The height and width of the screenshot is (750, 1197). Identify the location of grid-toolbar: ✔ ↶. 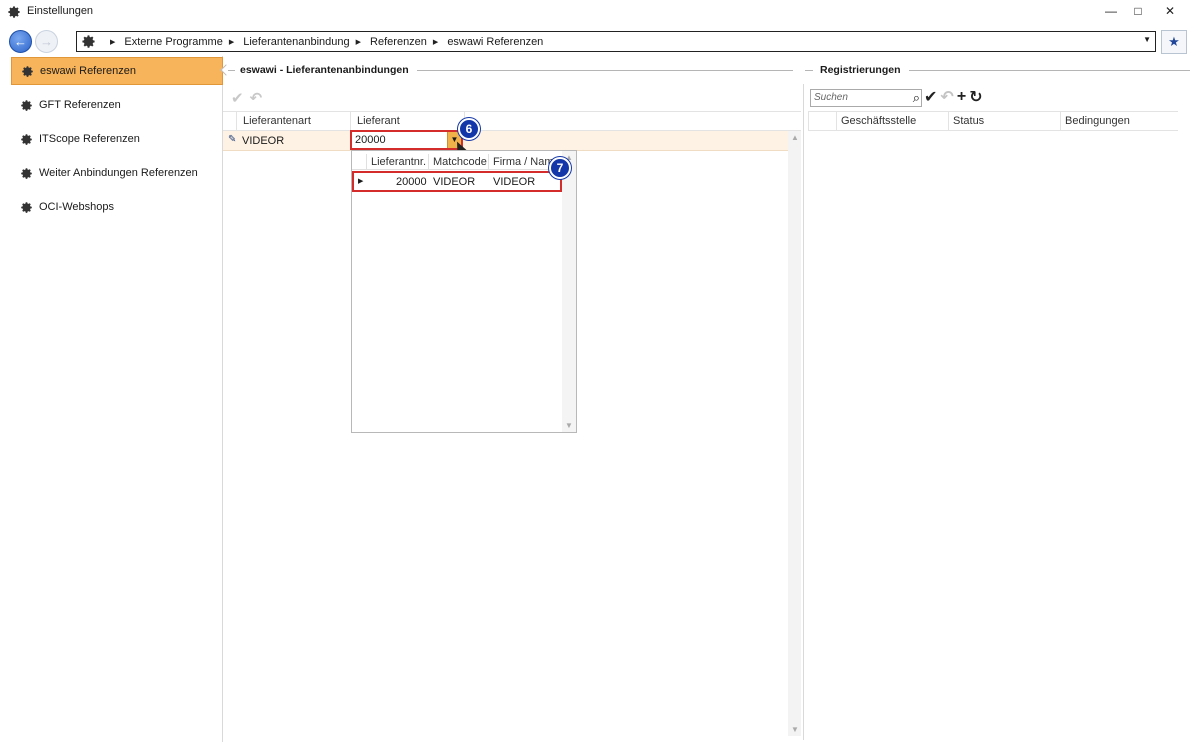
(246, 98).